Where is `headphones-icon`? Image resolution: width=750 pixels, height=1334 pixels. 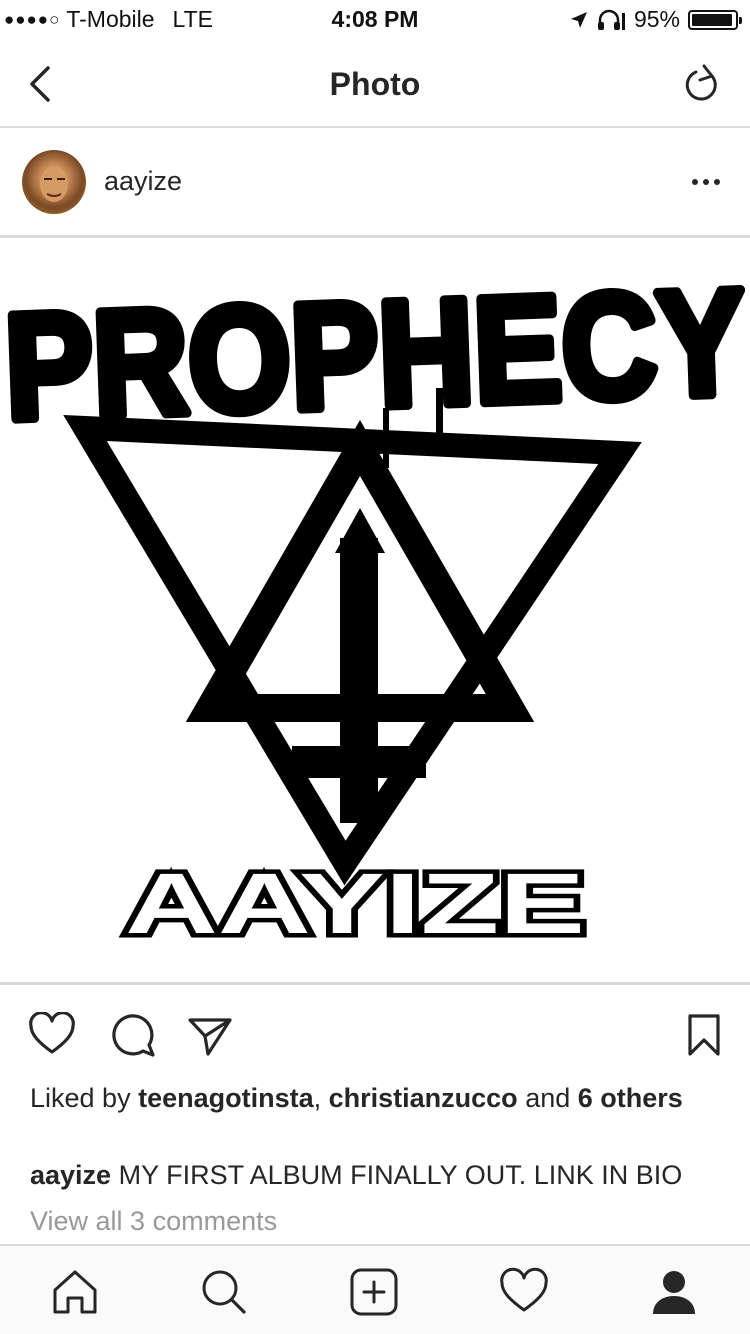 headphones-icon is located at coordinates (611, 19).